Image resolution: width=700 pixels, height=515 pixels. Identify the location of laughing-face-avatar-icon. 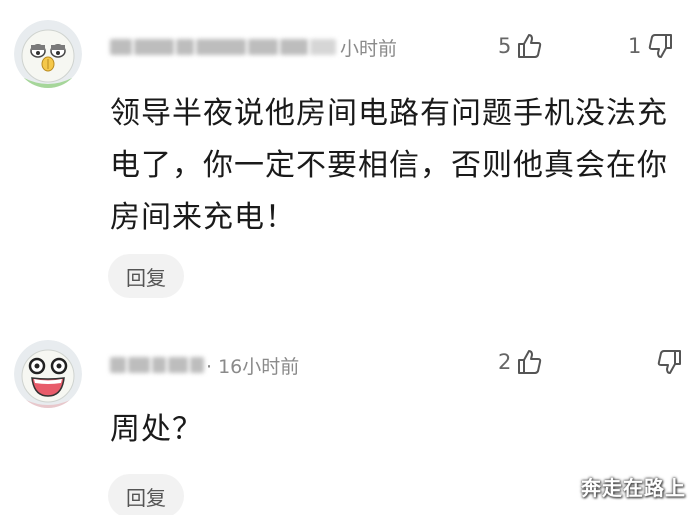
(48, 374).